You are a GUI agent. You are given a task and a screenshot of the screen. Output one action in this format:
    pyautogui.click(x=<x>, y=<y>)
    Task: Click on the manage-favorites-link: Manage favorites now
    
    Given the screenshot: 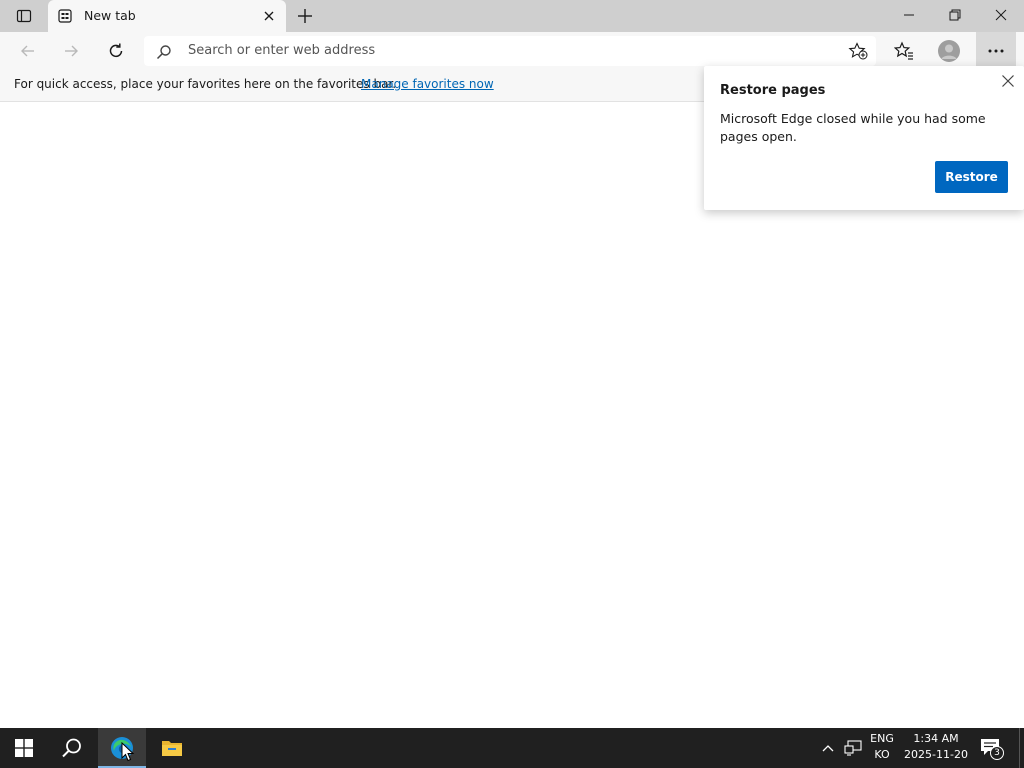 What is the action you would take?
    pyautogui.click(x=427, y=84)
    